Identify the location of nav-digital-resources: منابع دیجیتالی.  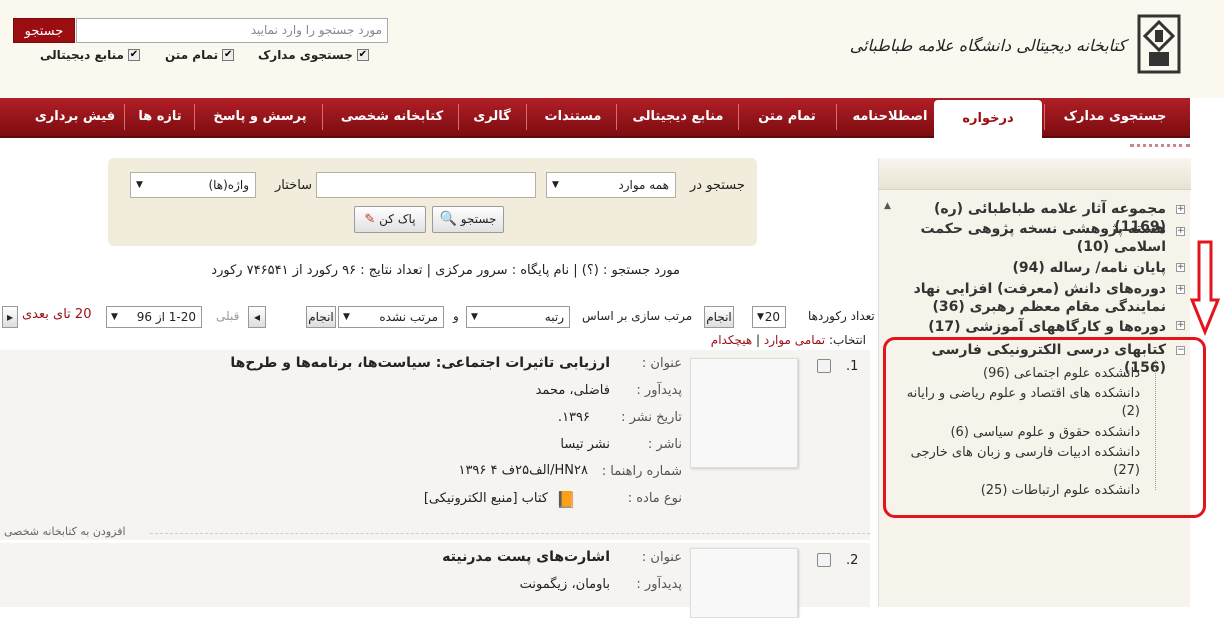
(678, 117).